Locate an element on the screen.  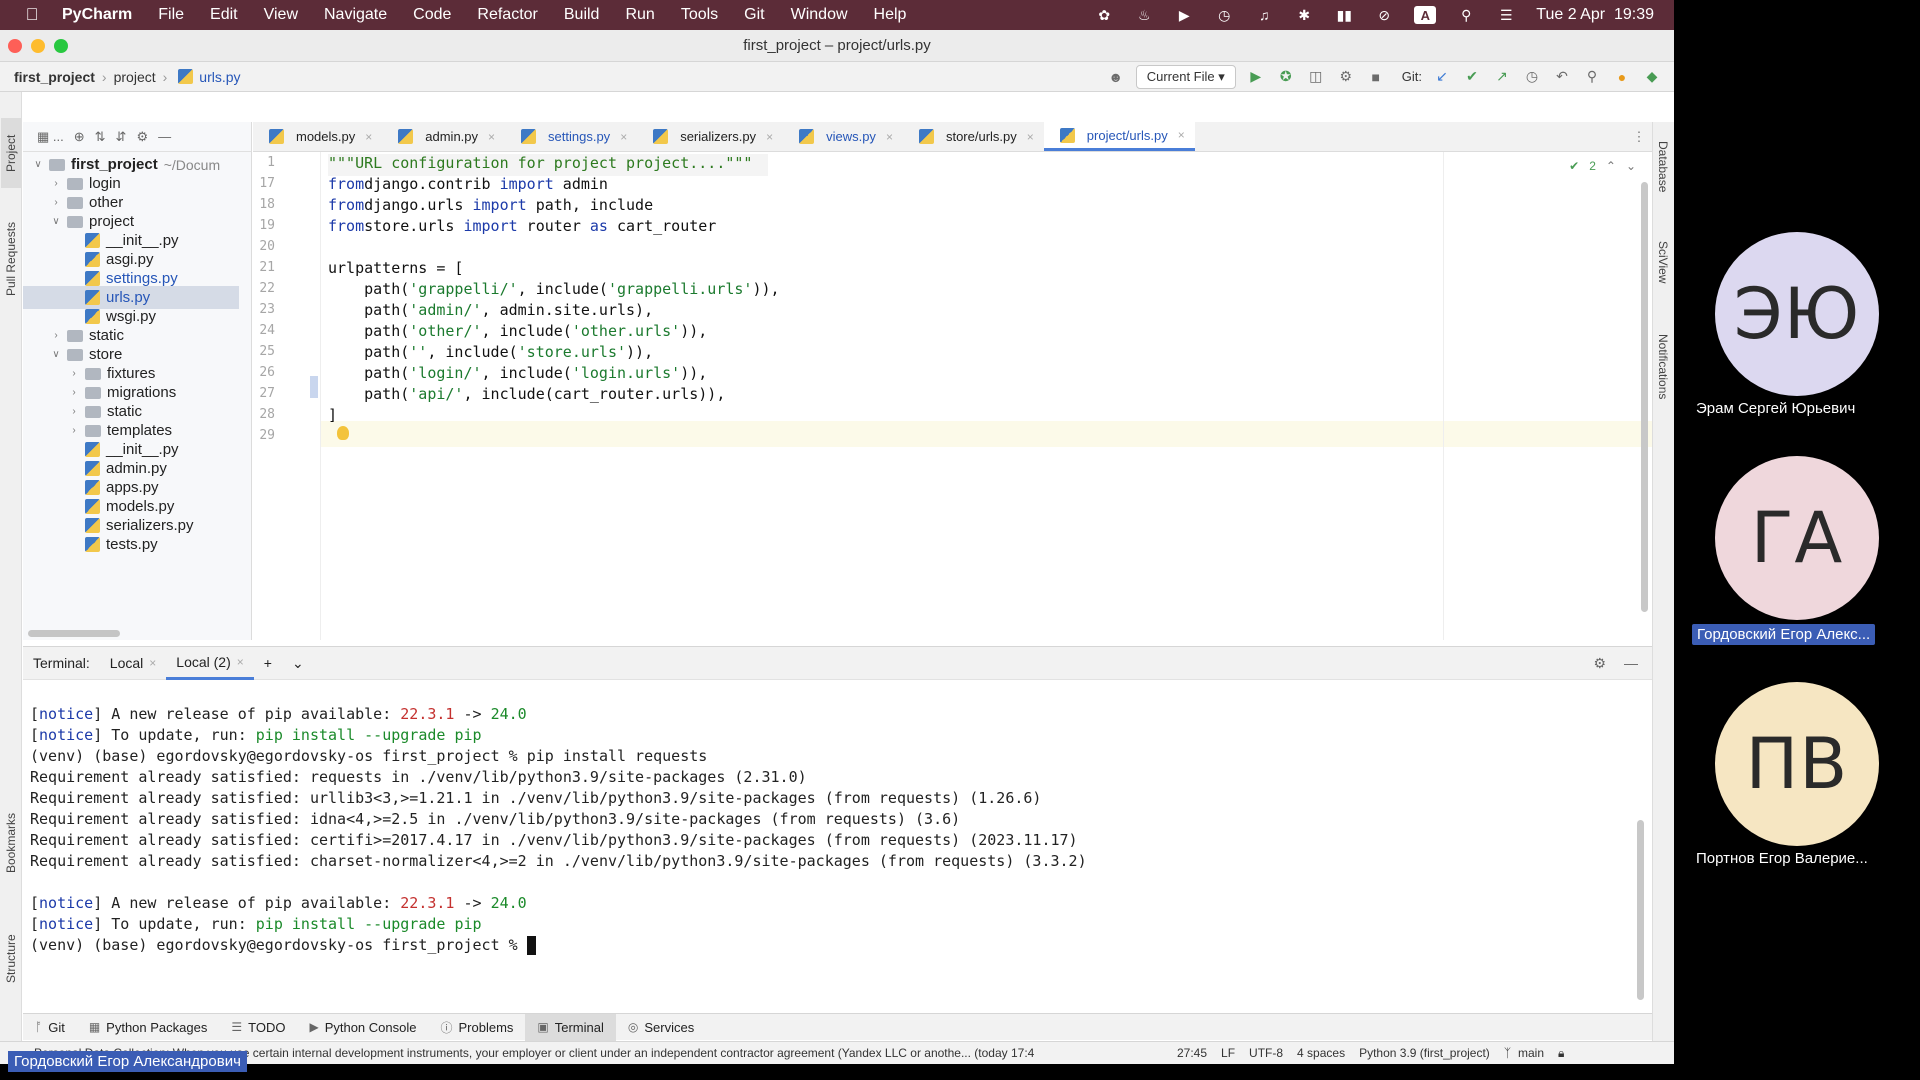
expand-all-icon: ⇅ is located at coordinates (100, 137).